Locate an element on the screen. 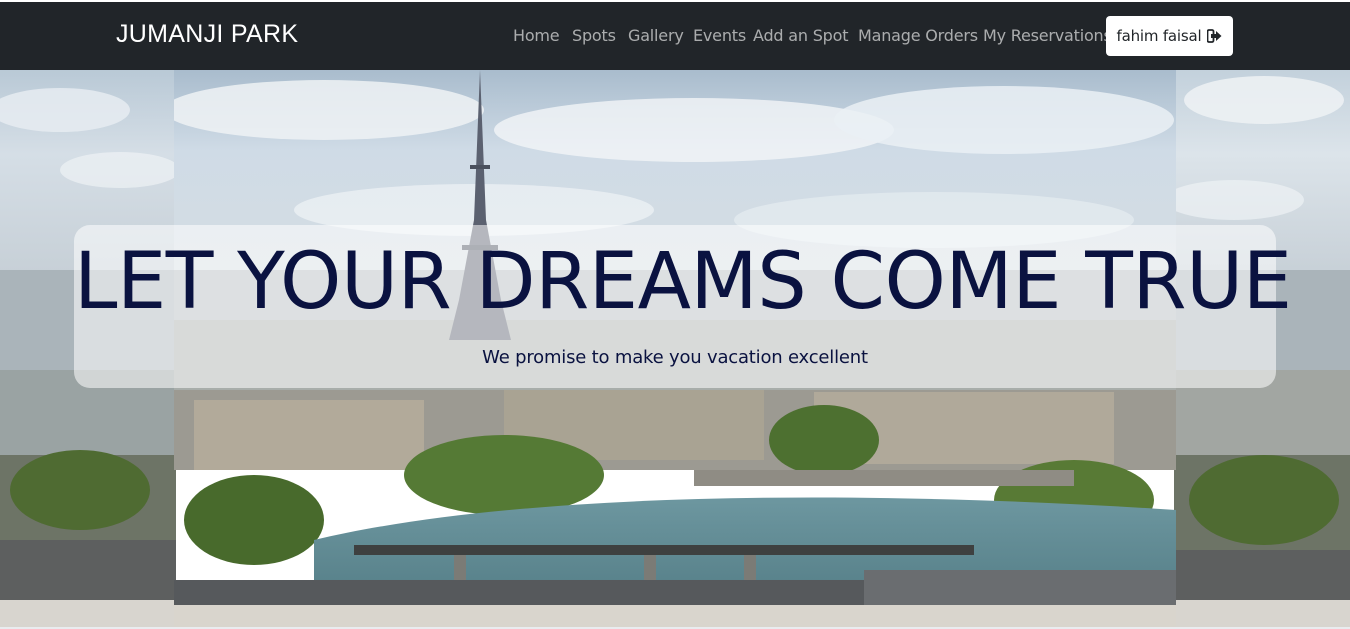 The width and height of the screenshot is (1350, 629). nav-my-reservations-link: My Reservations is located at coordinates (1047, 35).